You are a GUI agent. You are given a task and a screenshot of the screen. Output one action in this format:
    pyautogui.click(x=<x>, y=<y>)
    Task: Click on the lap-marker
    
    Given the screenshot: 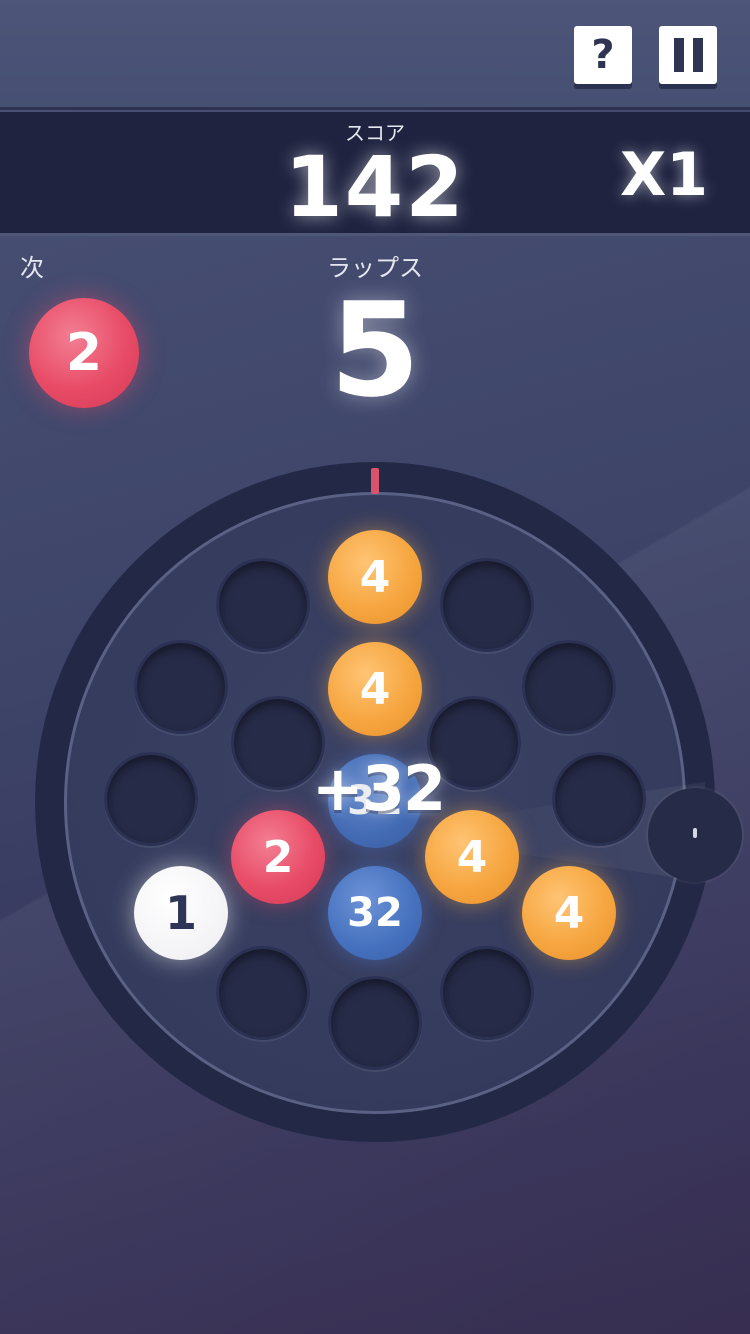 What is the action you would take?
    pyautogui.click(x=375, y=481)
    